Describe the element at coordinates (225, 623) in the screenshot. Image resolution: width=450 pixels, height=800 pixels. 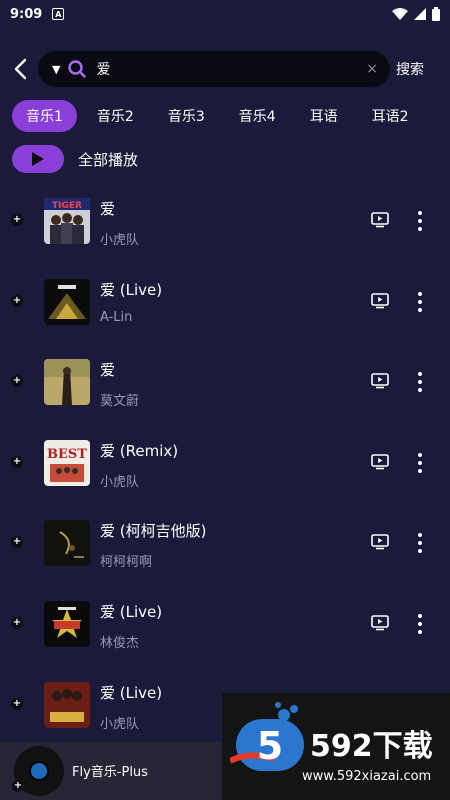
I see `song-item: + 爱 (Live) 林俊杰` at that location.